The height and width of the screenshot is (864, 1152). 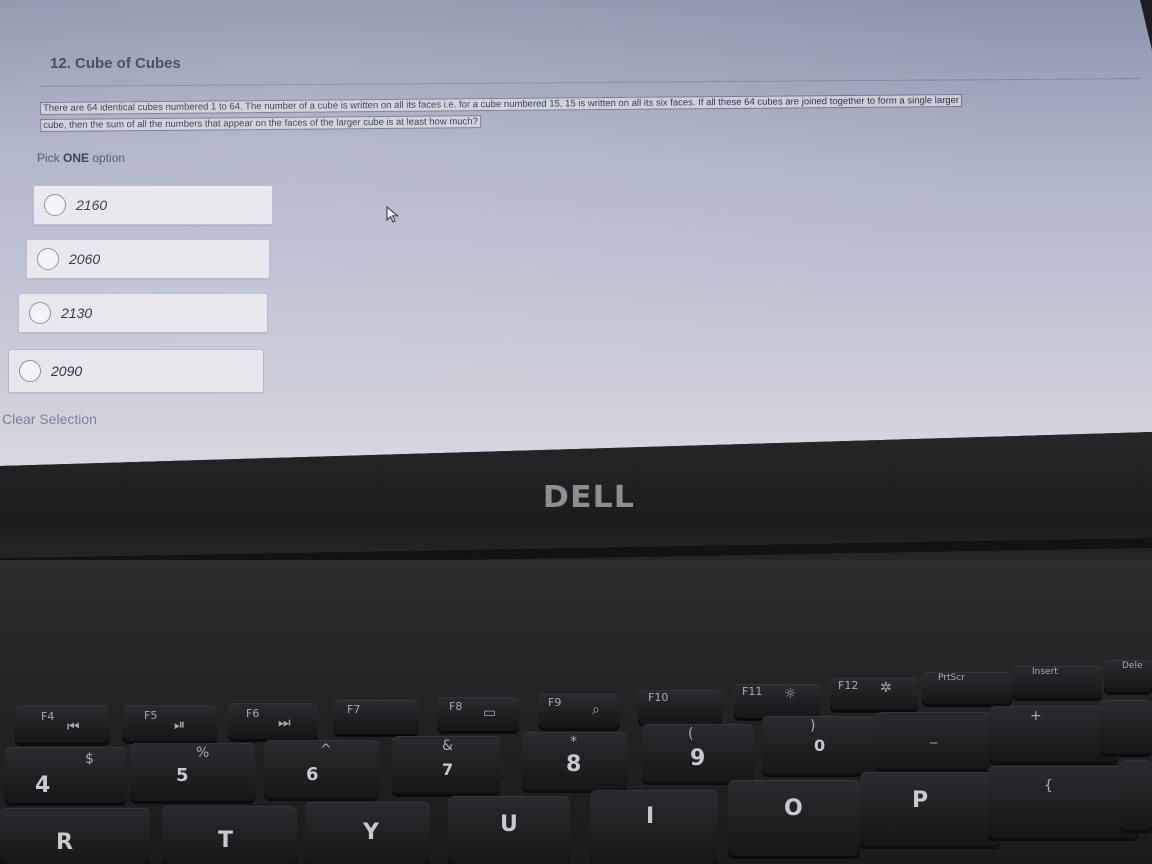 What do you see at coordinates (326, 750) in the screenshot?
I see `key-shift-label: ^` at bounding box center [326, 750].